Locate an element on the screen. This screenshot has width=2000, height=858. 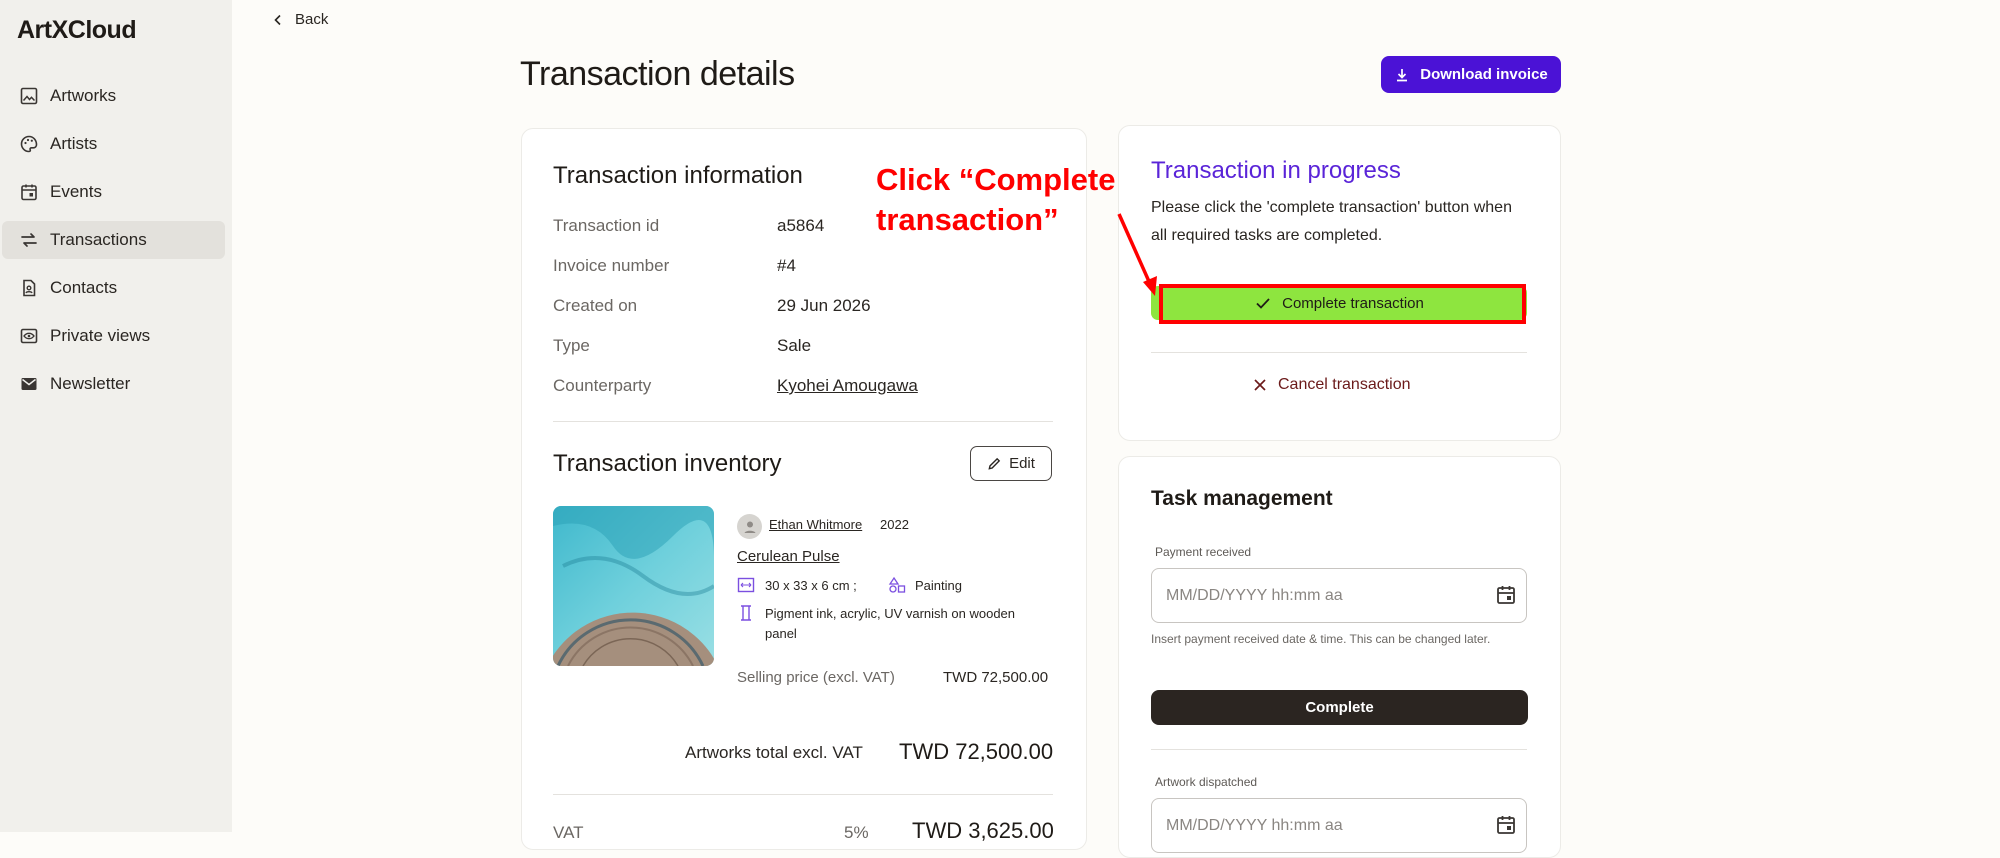
sidebar-item-transactions: Transactions is located at coordinates (113, 240).